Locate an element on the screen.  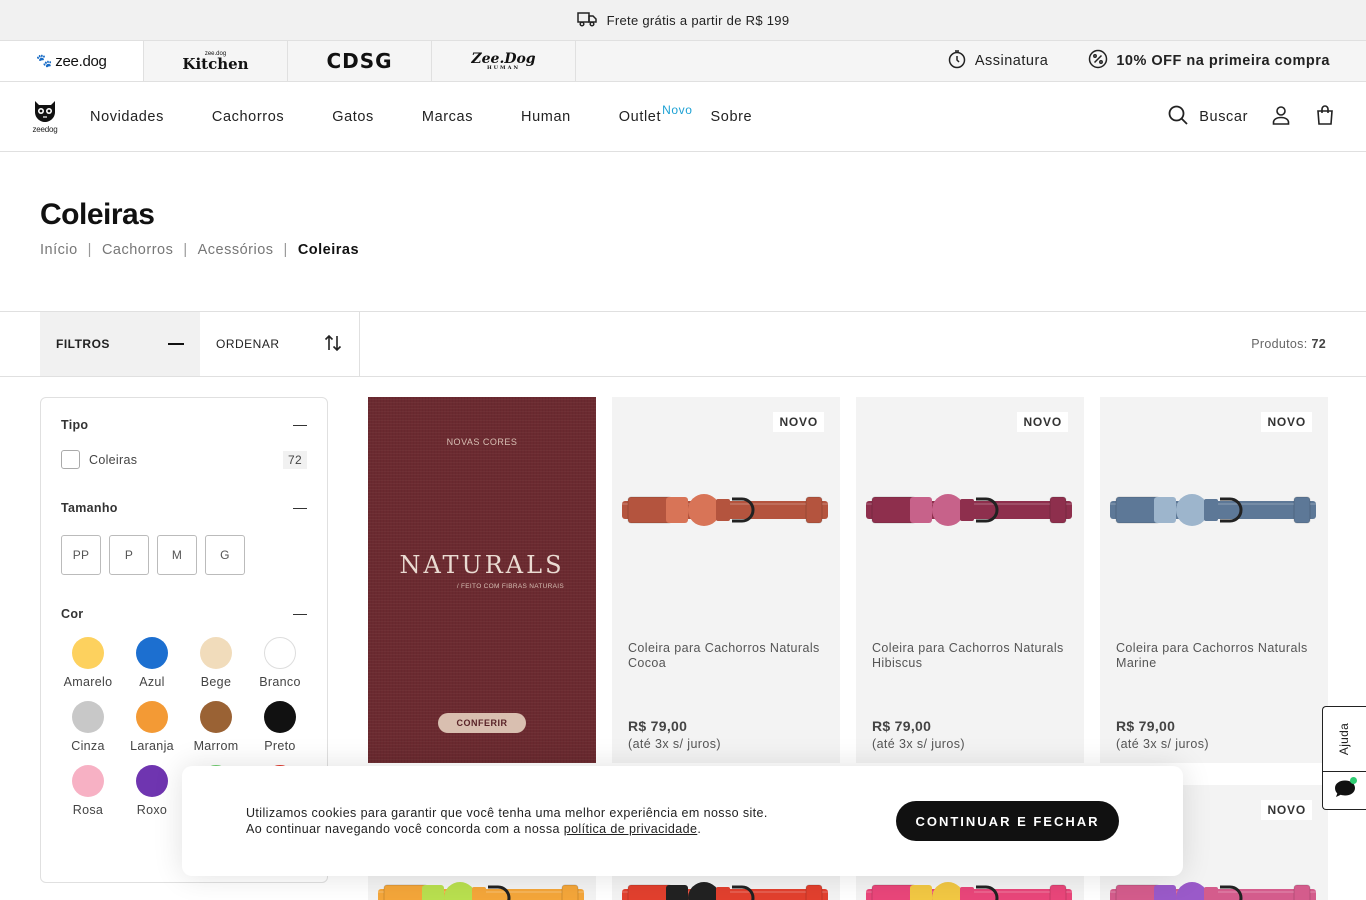
color-option: Bege is located at coordinates (216, 663).